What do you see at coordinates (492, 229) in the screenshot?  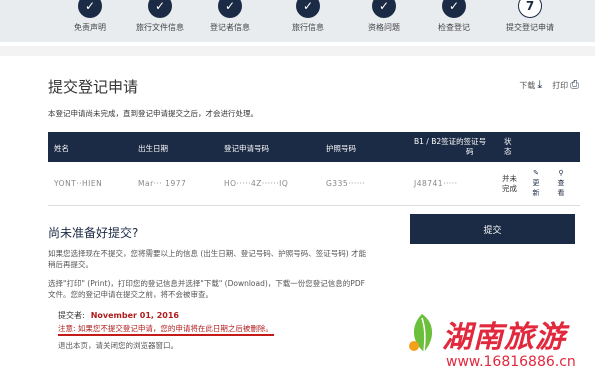 I see `submit-button: 提交` at bounding box center [492, 229].